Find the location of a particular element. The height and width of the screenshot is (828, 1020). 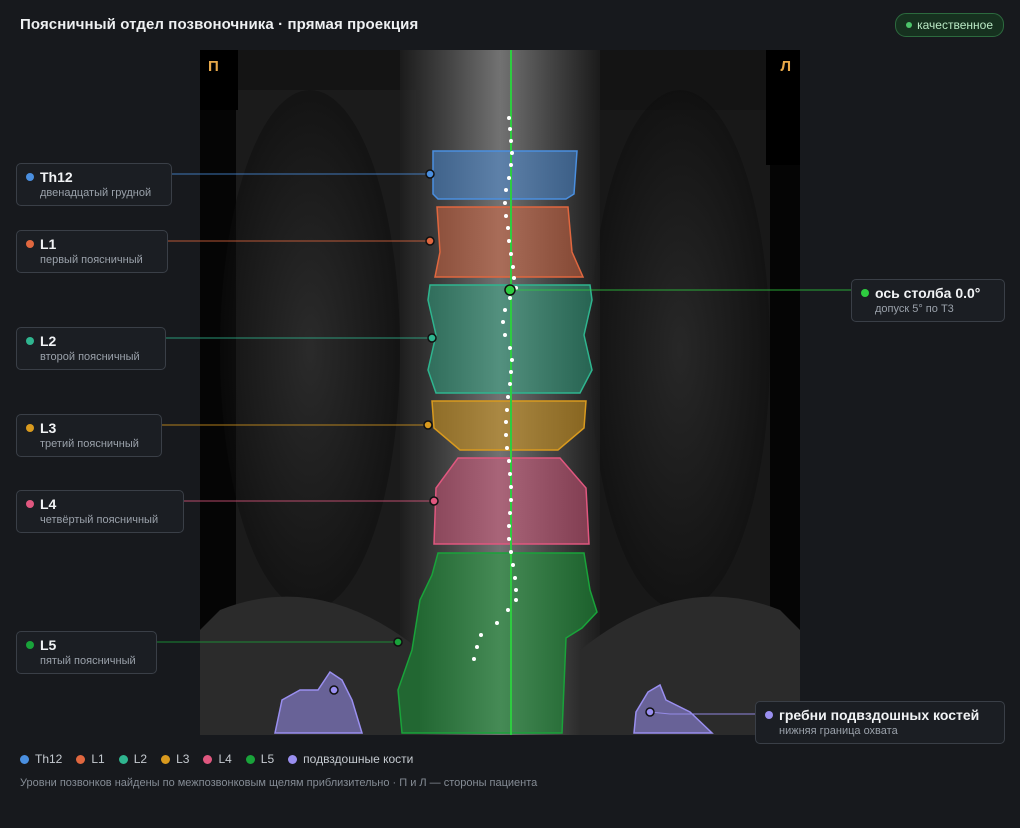

legend-label: Th12 is located at coordinates (49, 759).